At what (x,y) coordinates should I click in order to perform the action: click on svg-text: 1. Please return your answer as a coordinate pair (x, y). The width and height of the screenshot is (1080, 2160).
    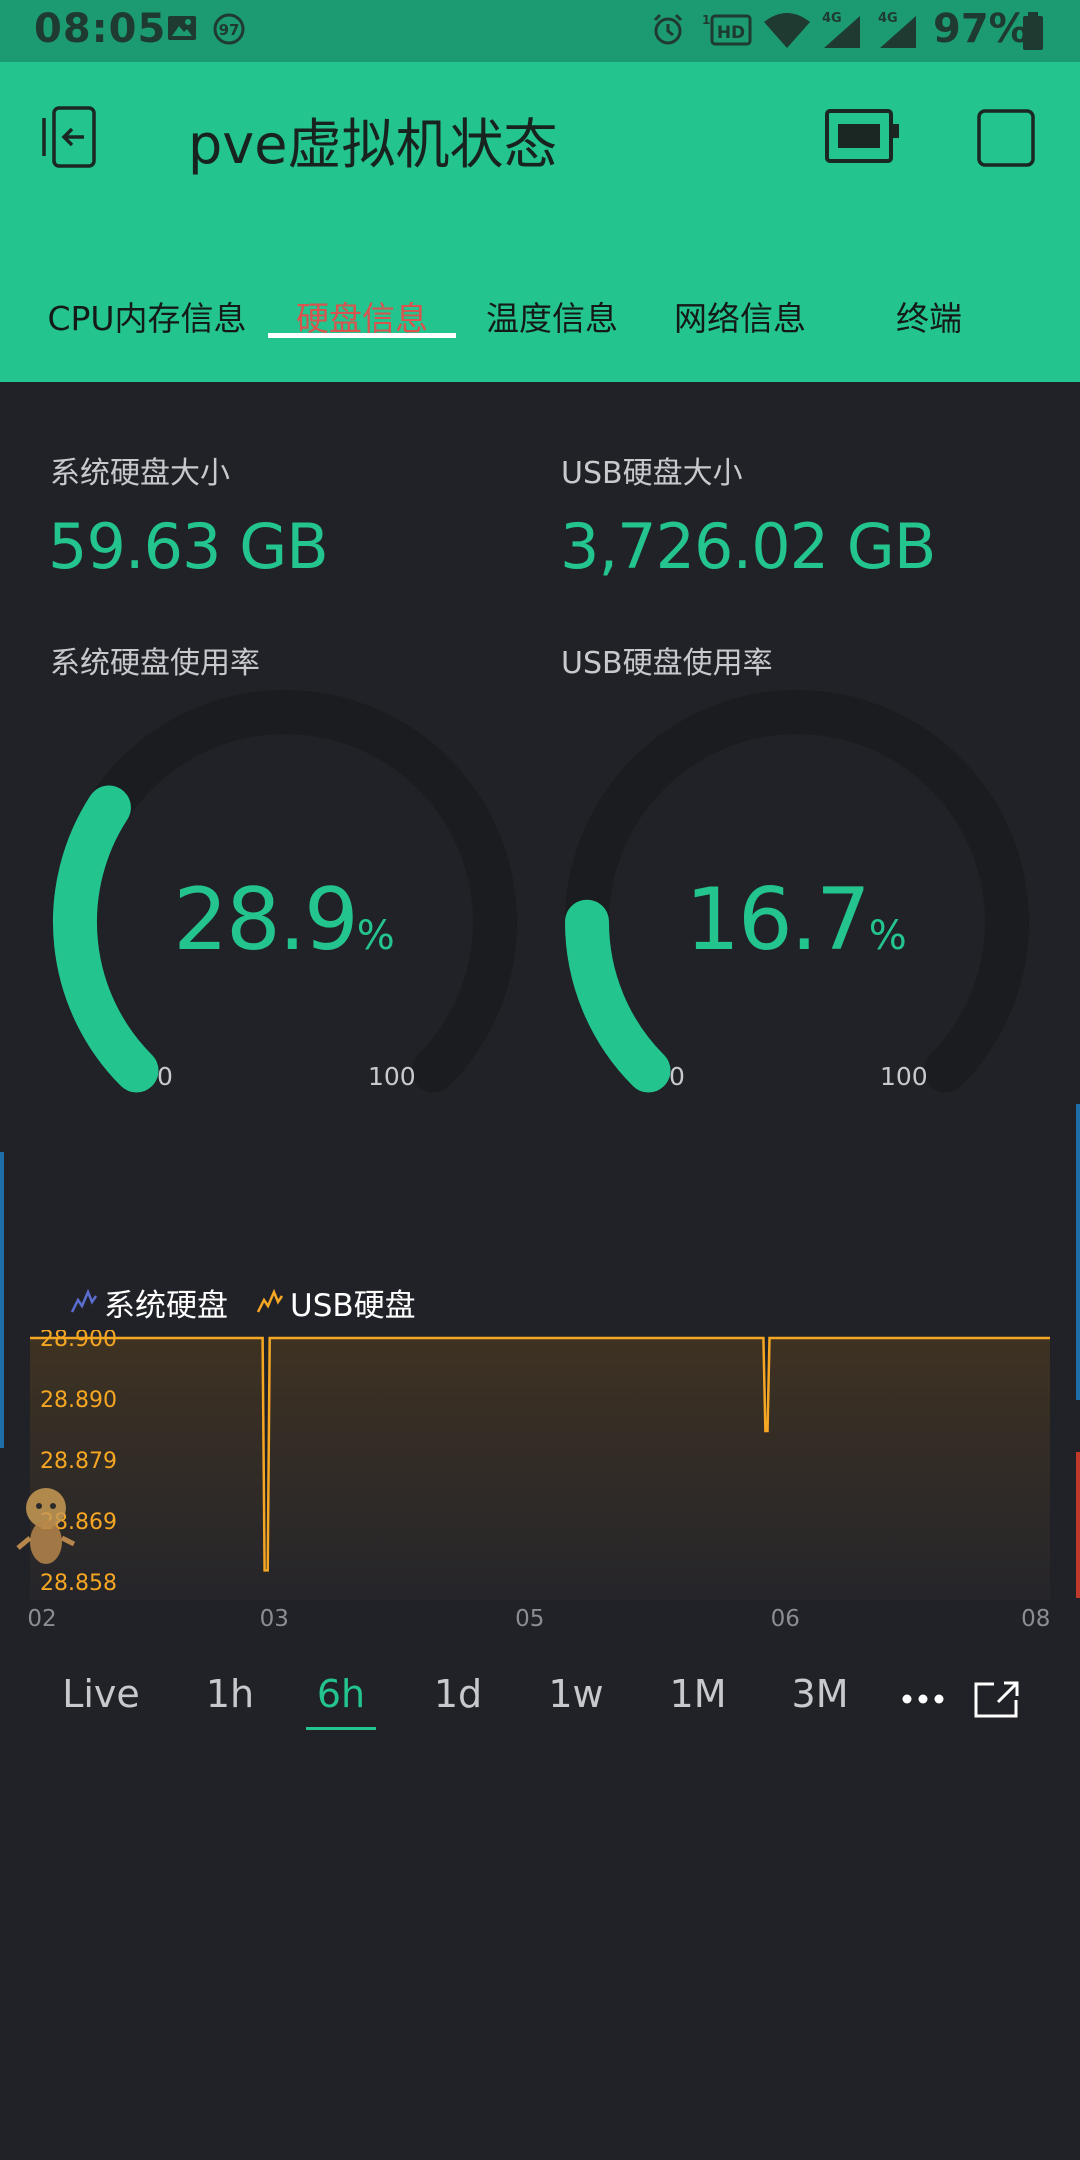
    Looking at the image, I should click on (706, 20).